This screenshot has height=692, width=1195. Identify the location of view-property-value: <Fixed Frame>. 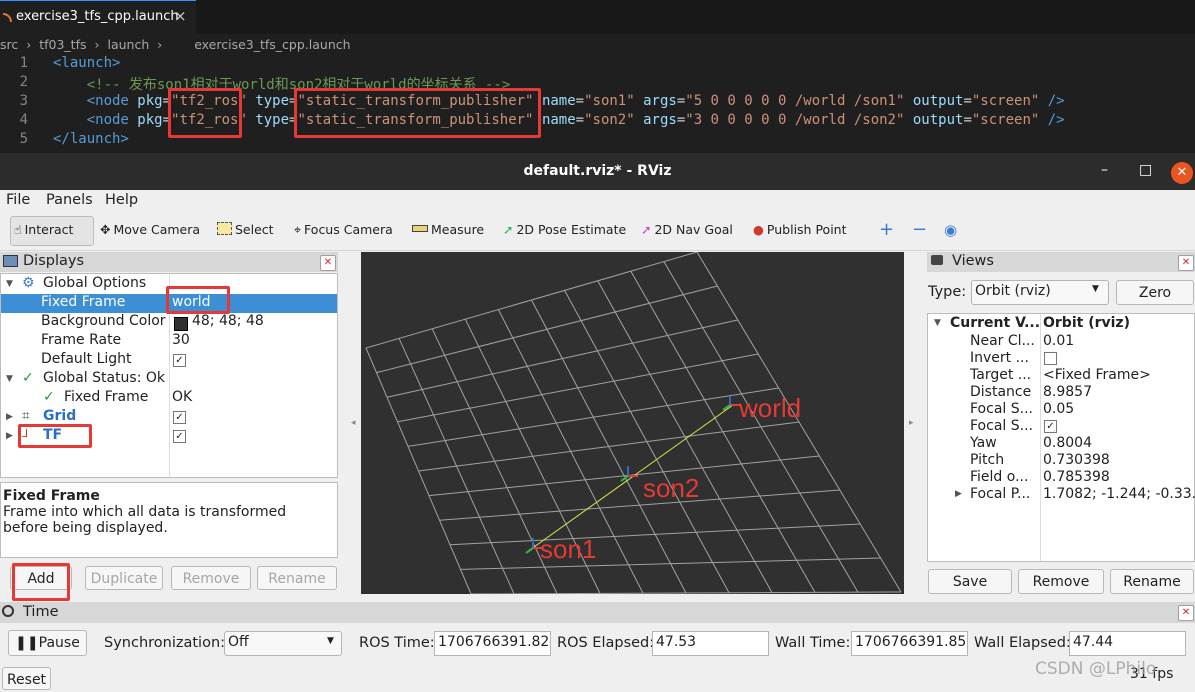
(1097, 375).